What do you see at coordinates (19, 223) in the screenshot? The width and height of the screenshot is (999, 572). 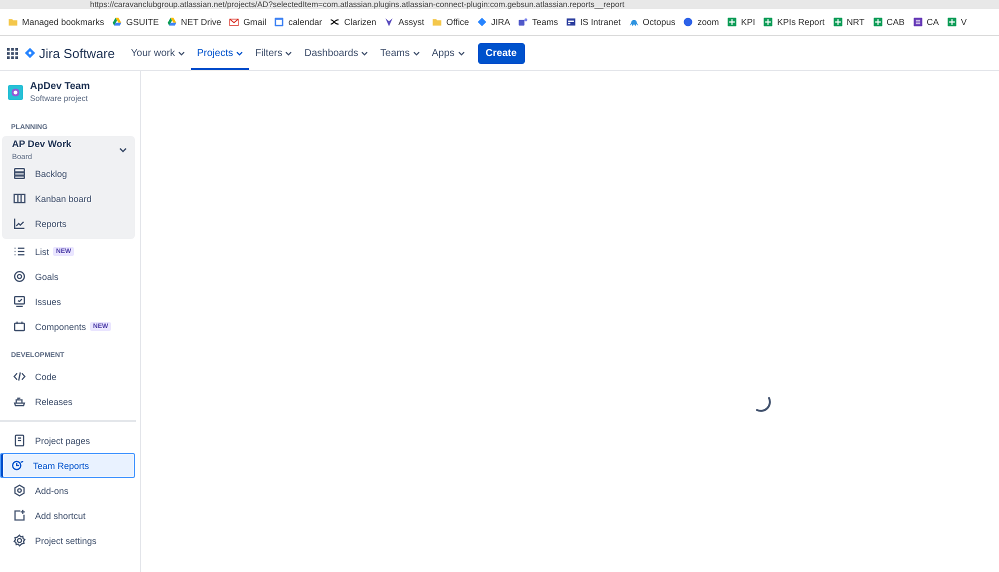 I see `reports-icon` at bounding box center [19, 223].